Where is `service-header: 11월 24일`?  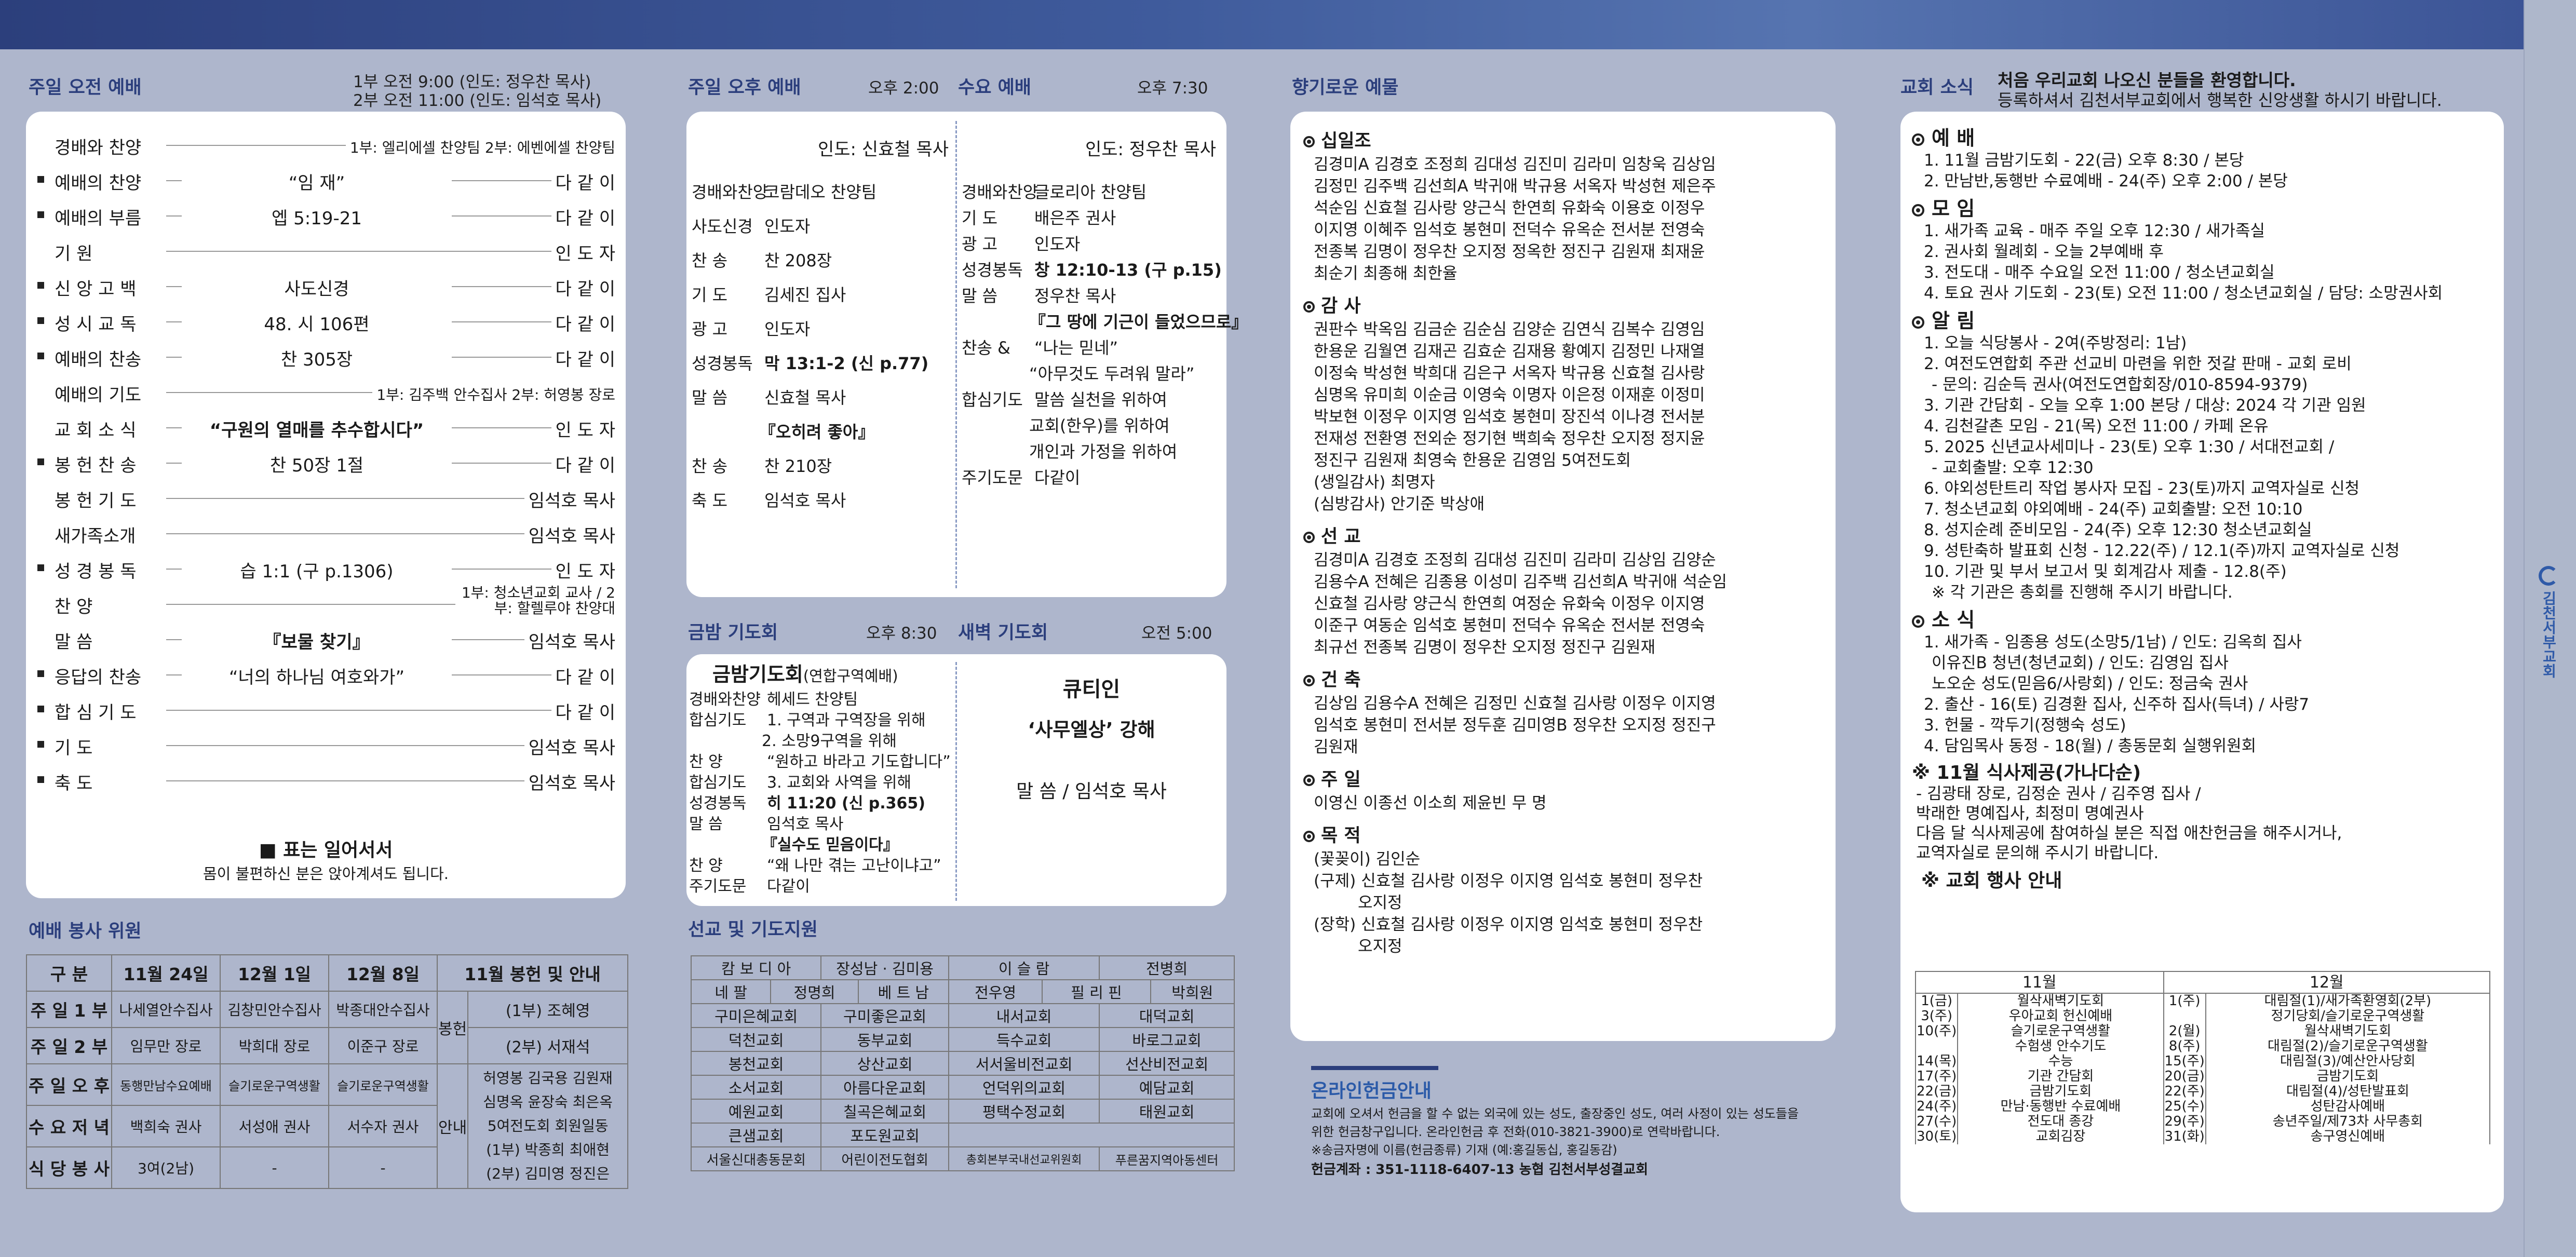
service-header: 11월 24일 is located at coordinates (166, 973).